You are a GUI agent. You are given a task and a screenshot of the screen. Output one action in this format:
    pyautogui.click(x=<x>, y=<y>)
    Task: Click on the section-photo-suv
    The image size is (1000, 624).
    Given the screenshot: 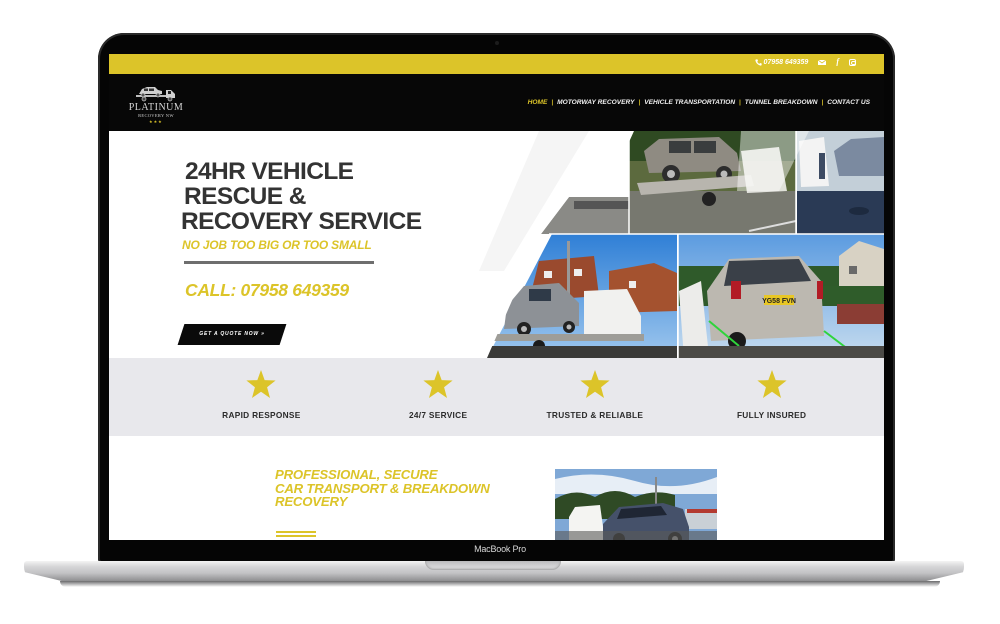 What is the action you would take?
    pyautogui.click(x=636, y=504)
    